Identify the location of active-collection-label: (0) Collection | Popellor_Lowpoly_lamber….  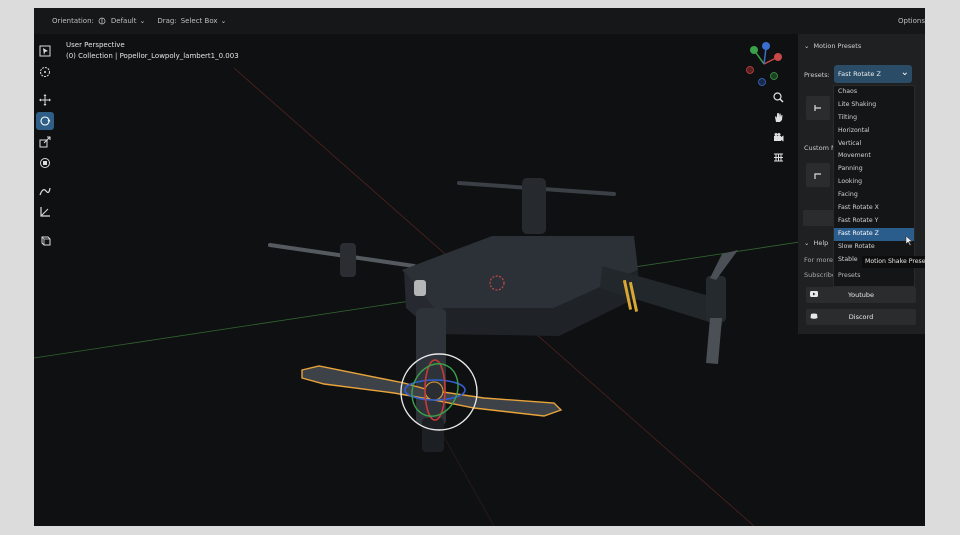
(152, 56).